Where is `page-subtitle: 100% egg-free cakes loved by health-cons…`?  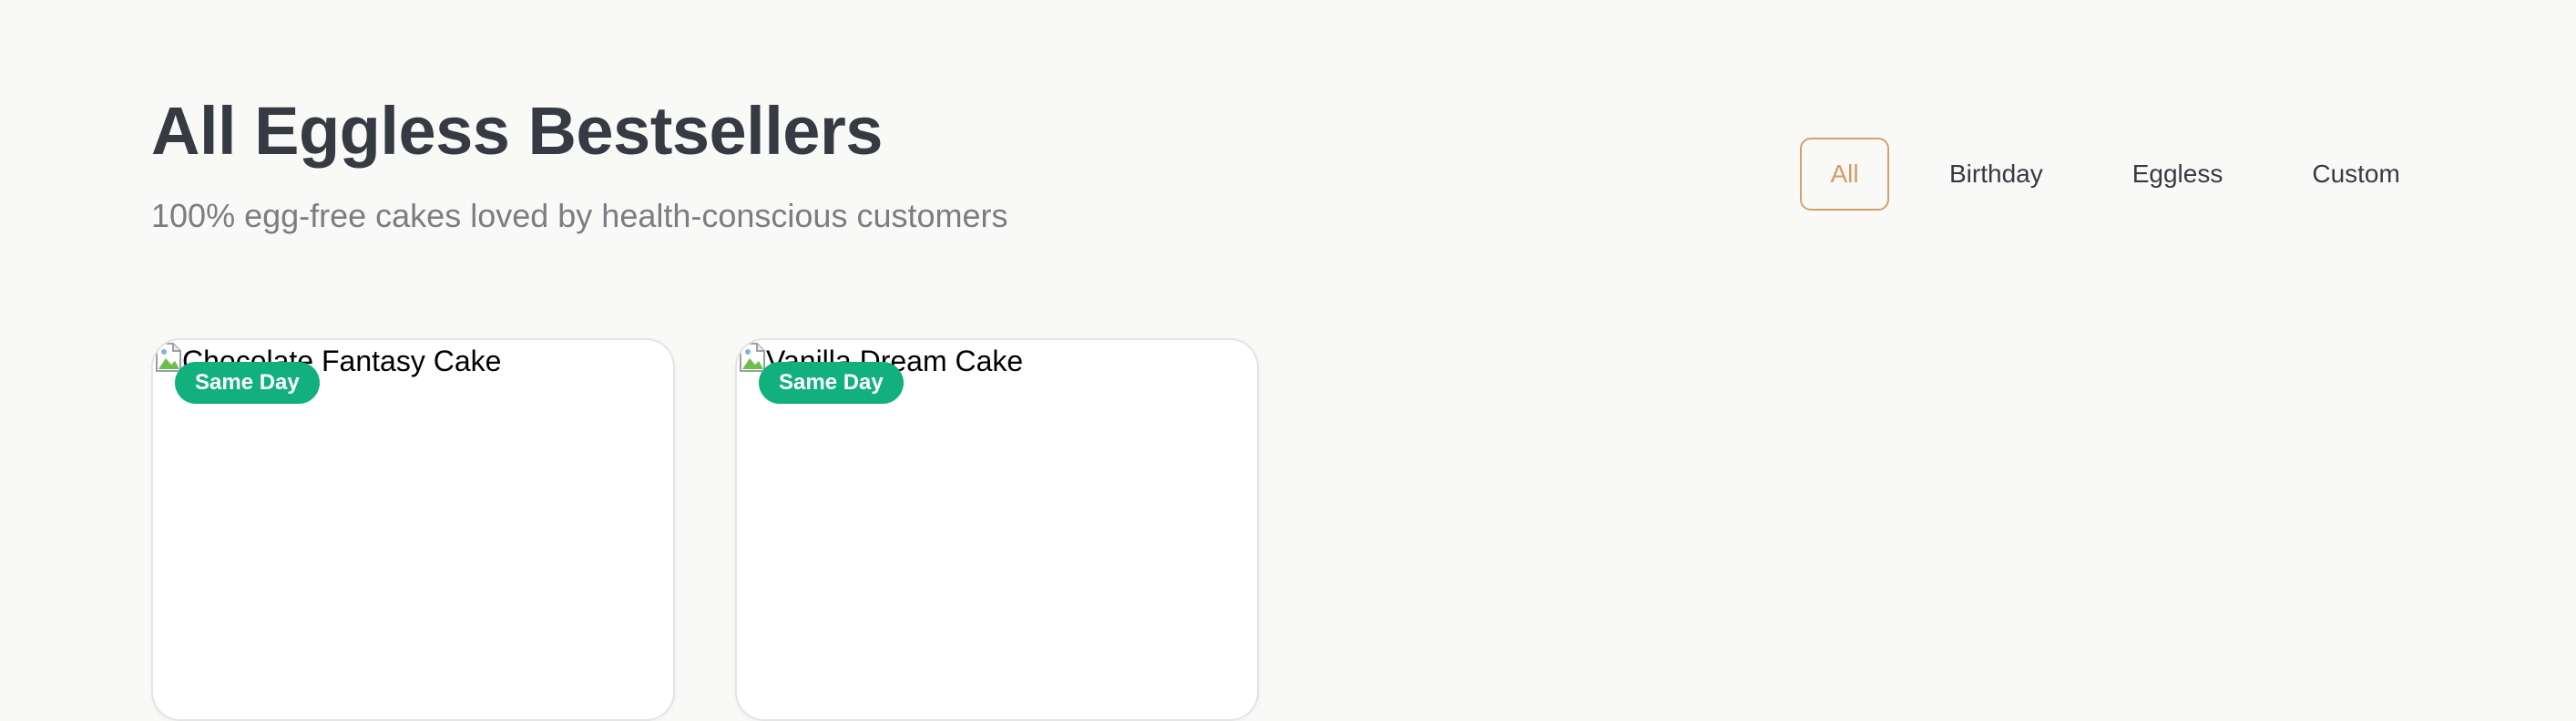
page-subtitle: 100% egg-free cakes loved by health-cons… is located at coordinates (579, 215).